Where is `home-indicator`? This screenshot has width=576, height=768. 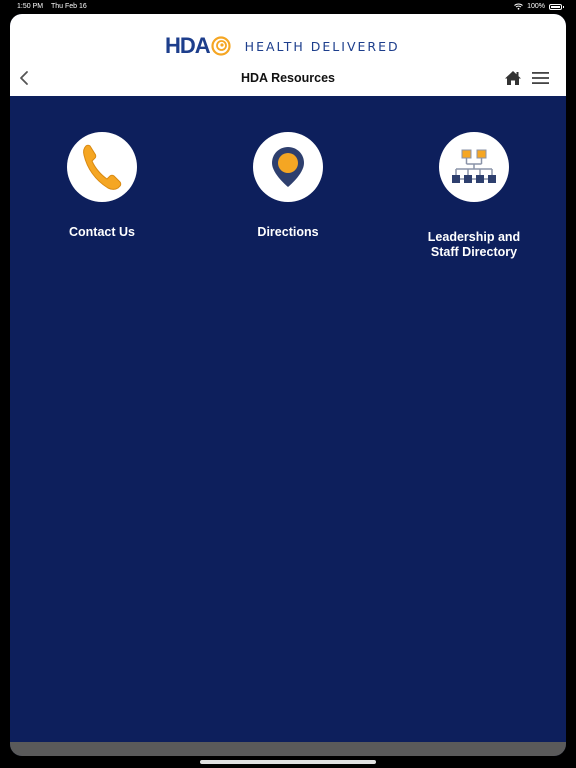 home-indicator is located at coordinates (288, 762).